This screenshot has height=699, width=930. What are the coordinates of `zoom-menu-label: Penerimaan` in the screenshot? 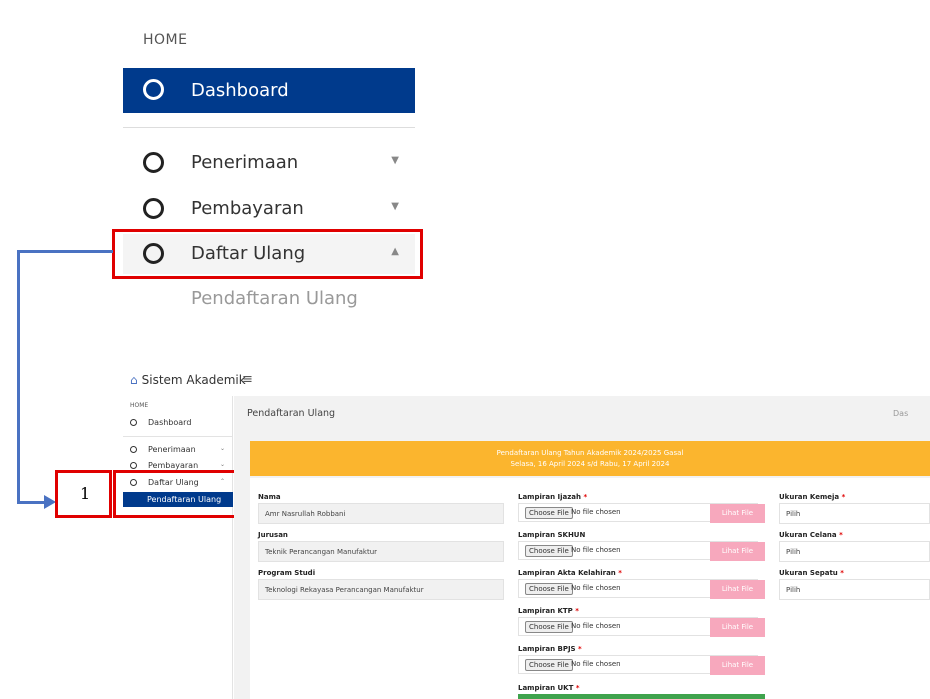 It's located at (245, 162).